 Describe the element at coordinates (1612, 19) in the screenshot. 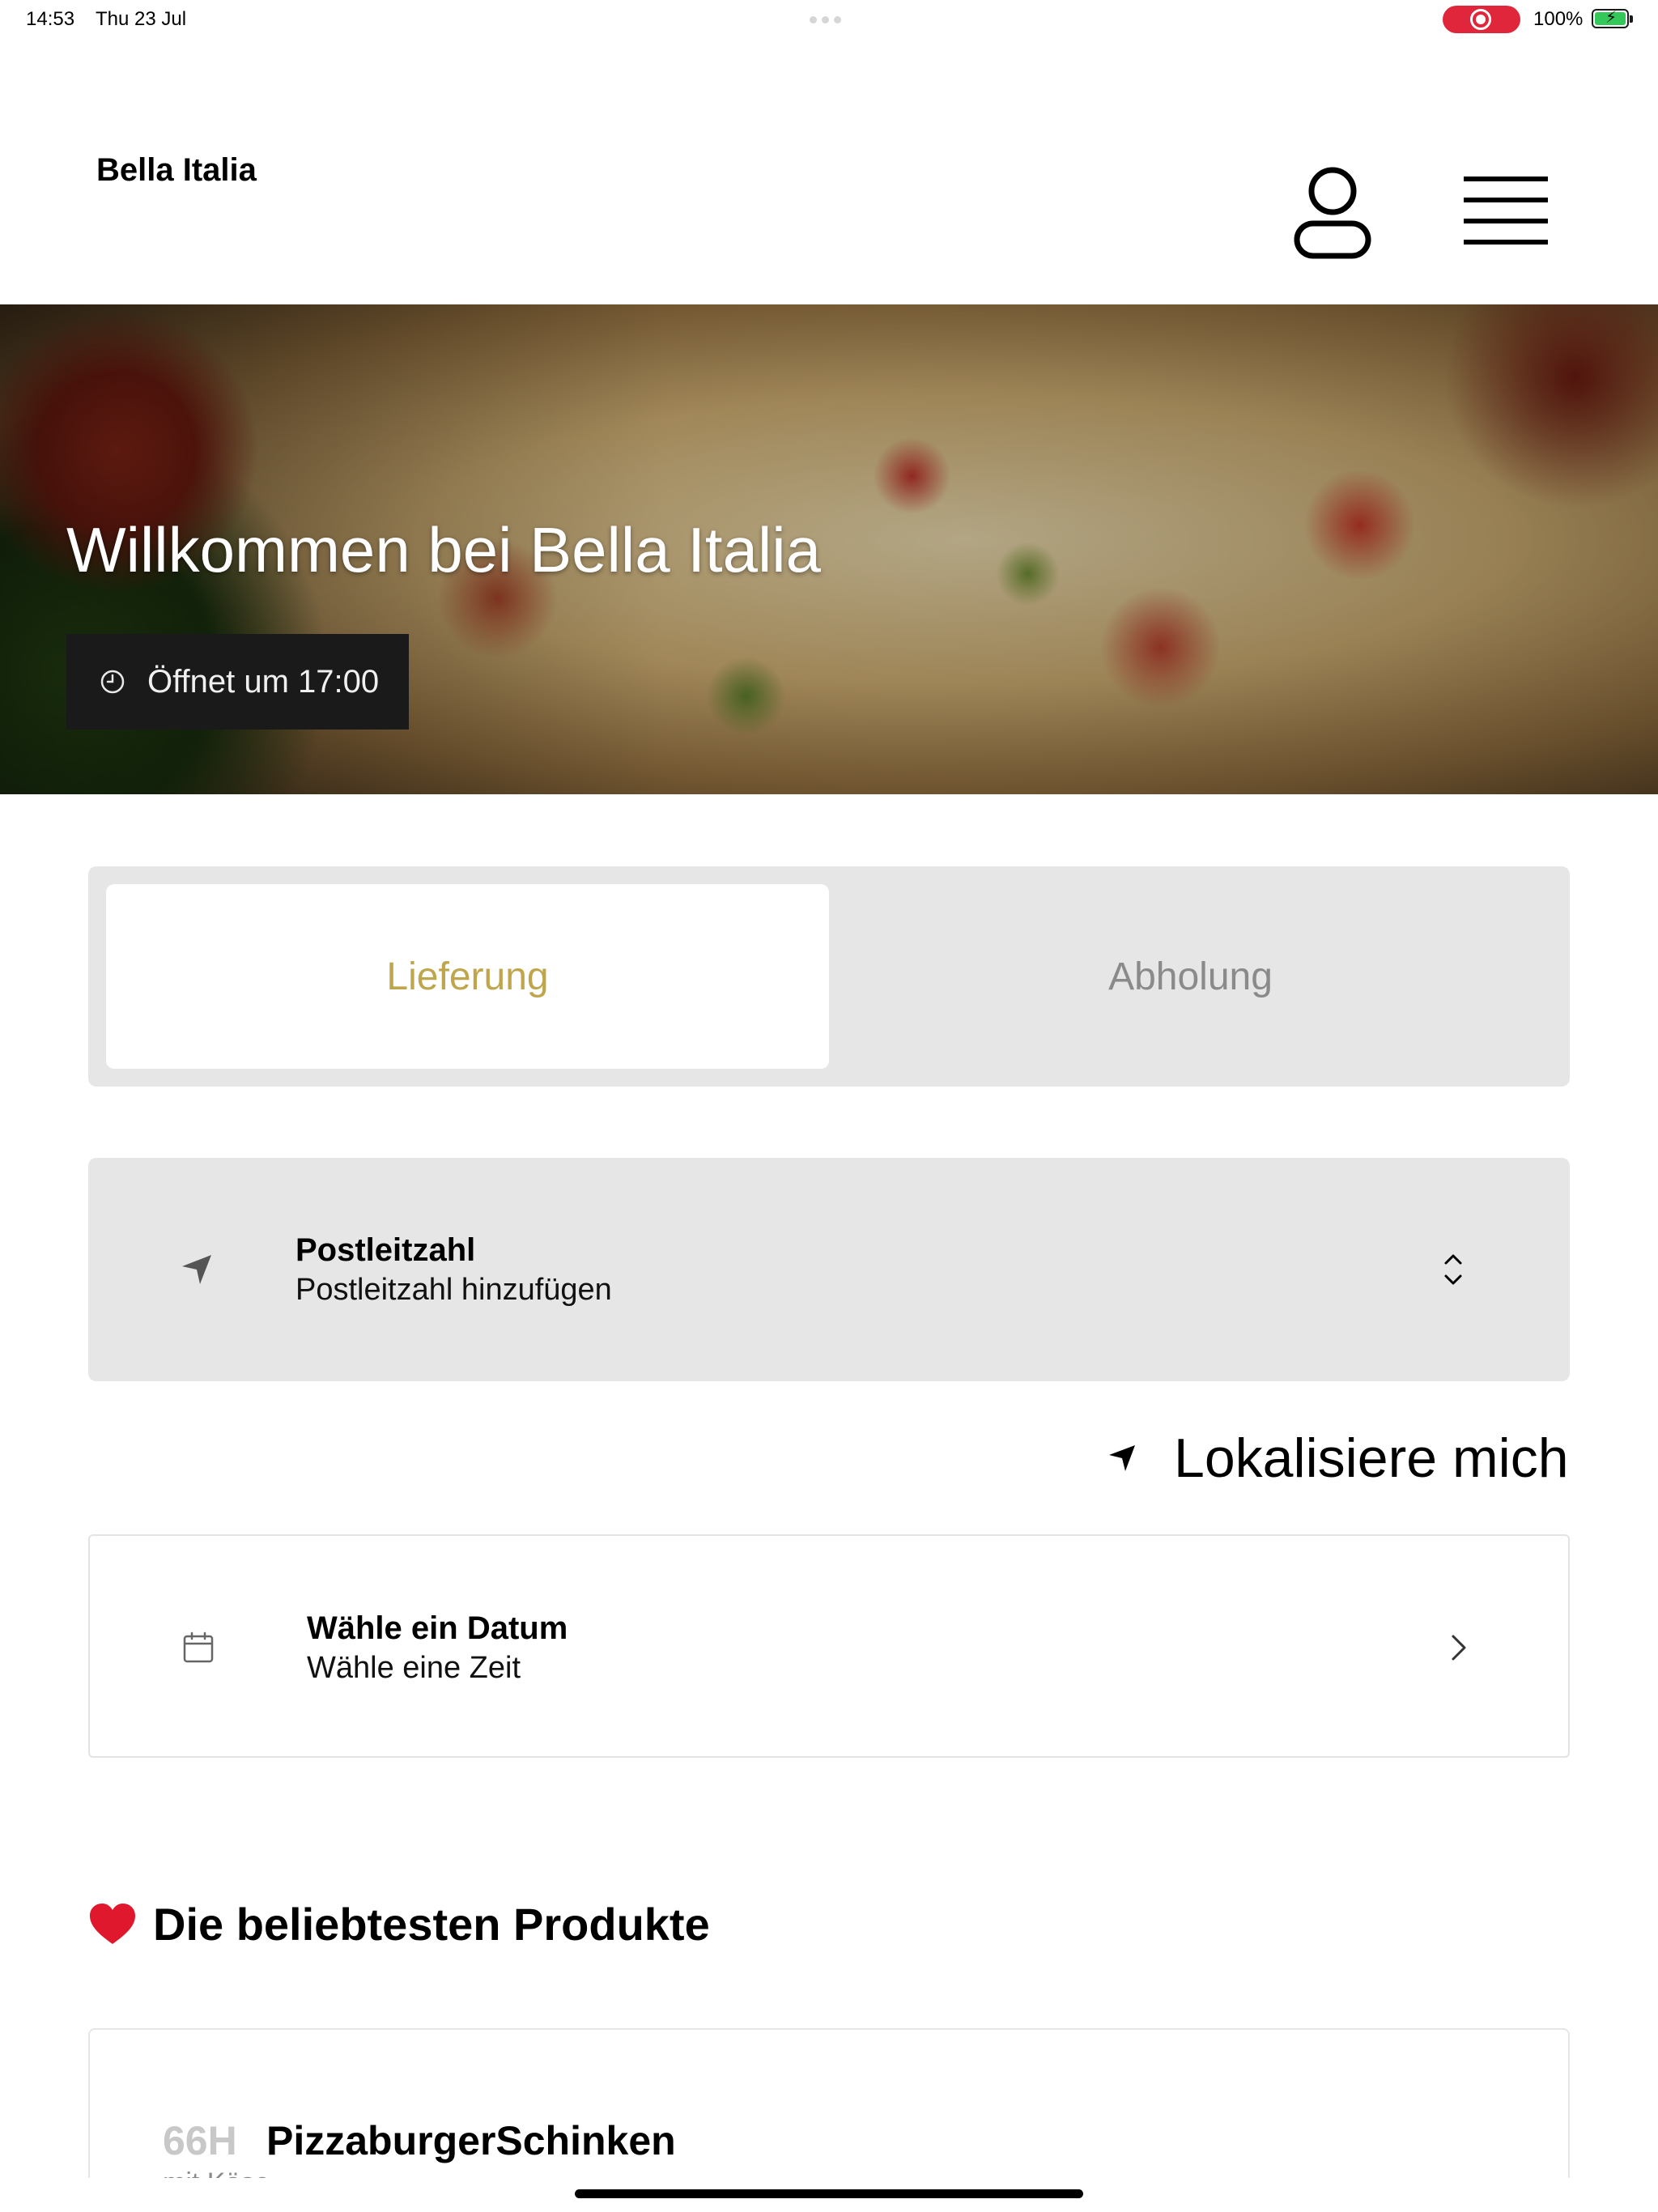

I see `battery-icon: ⚡` at that location.